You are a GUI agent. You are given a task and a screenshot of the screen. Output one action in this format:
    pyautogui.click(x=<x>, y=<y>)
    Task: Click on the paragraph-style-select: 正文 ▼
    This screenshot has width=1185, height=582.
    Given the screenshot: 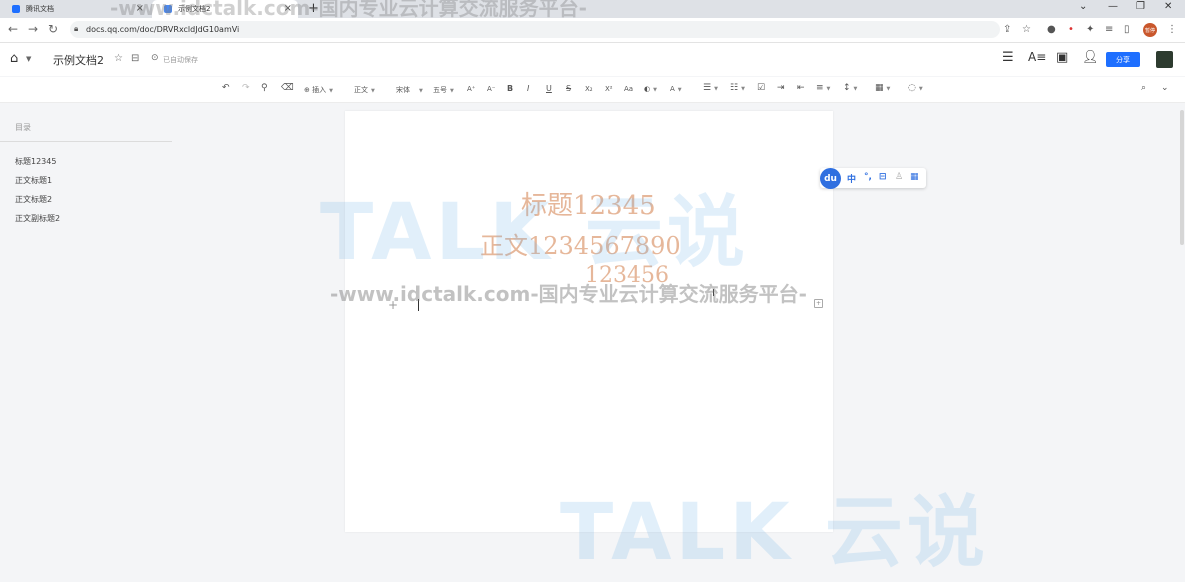 What is the action you would take?
    pyautogui.click(x=364, y=90)
    